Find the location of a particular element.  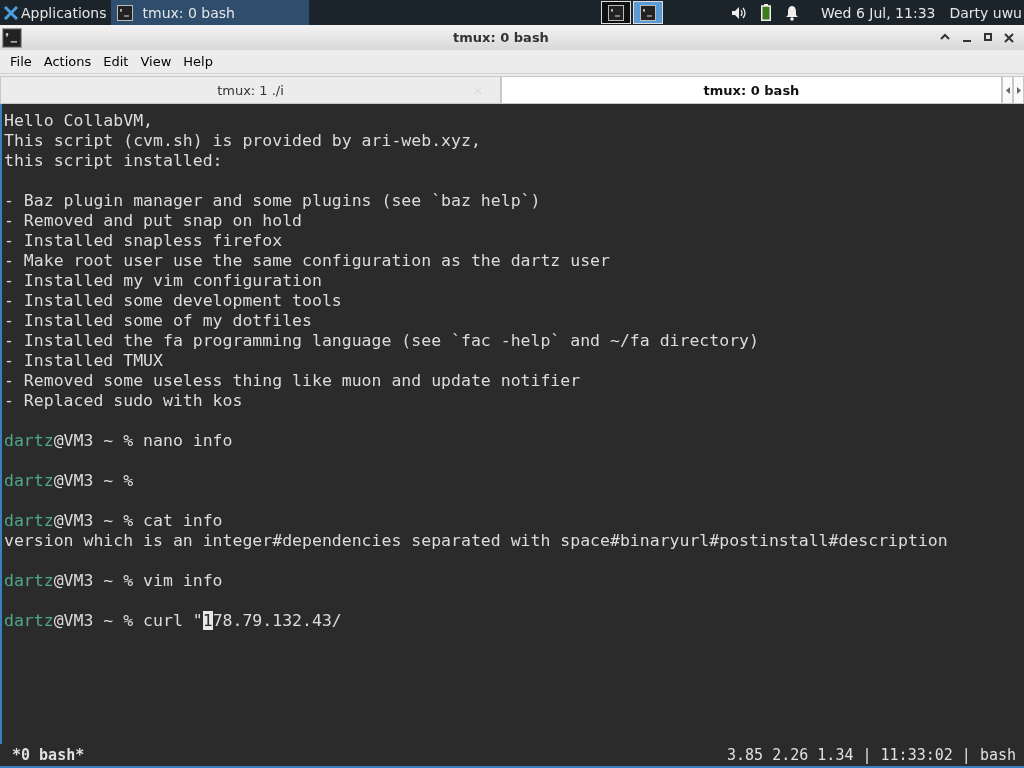

prompt-line: dartz@VM3 ~ % cat info is located at coordinates (113, 520).